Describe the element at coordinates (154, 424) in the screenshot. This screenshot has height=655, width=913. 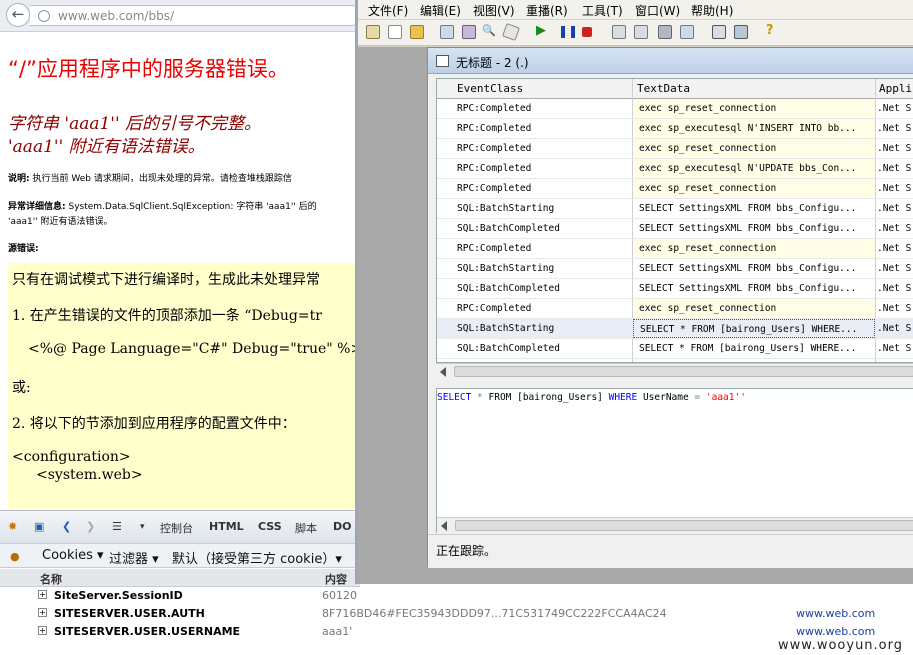
I see `source-line-5: 2. 将以下的节添加到应用程序的配置文件中：` at that location.